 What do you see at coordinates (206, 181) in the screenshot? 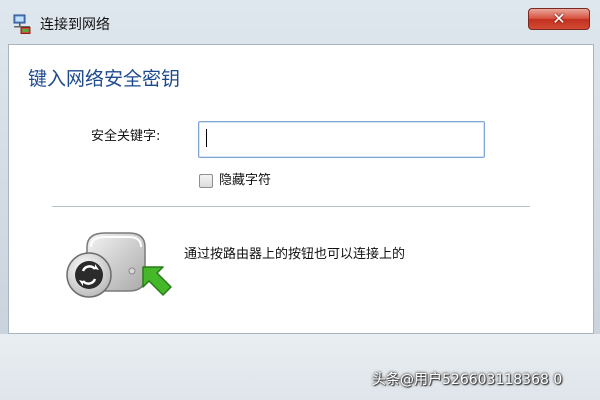
I see `hide-characters-checkbox` at bounding box center [206, 181].